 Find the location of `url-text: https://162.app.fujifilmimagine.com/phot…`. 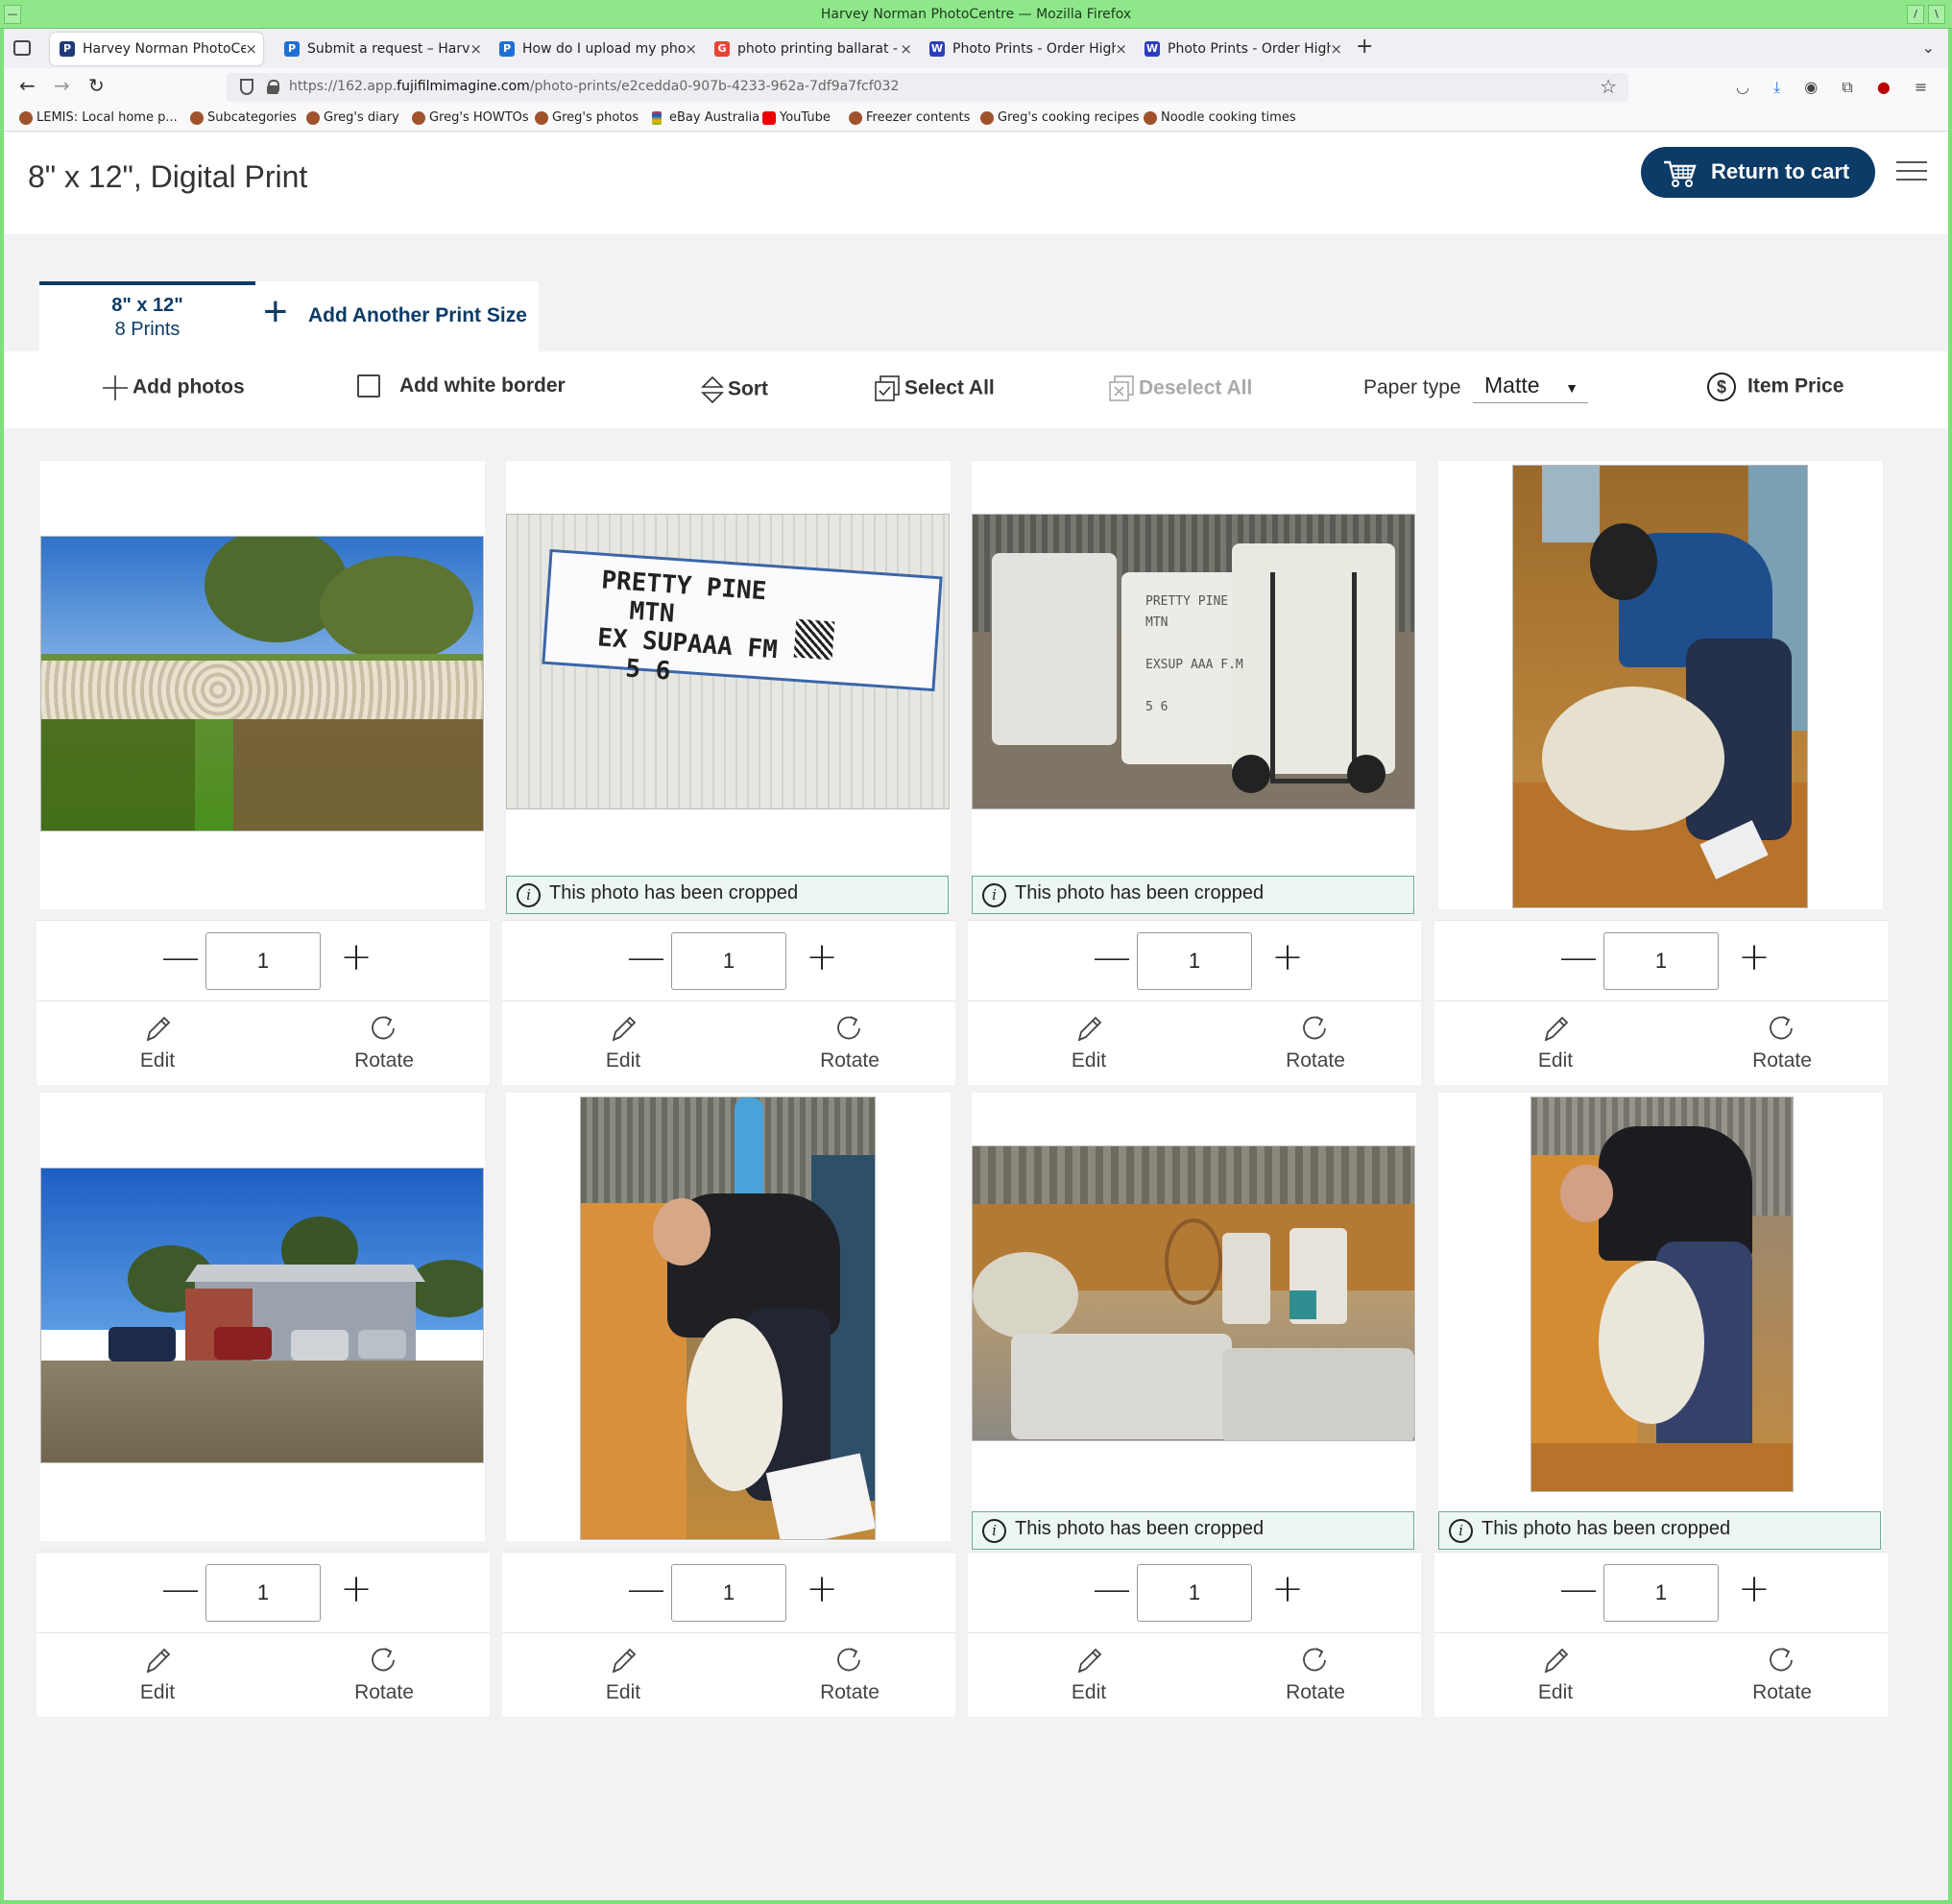

url-text: https://162.app.fujifilmimagine.com/phot… is located at coordinates (594, 86).